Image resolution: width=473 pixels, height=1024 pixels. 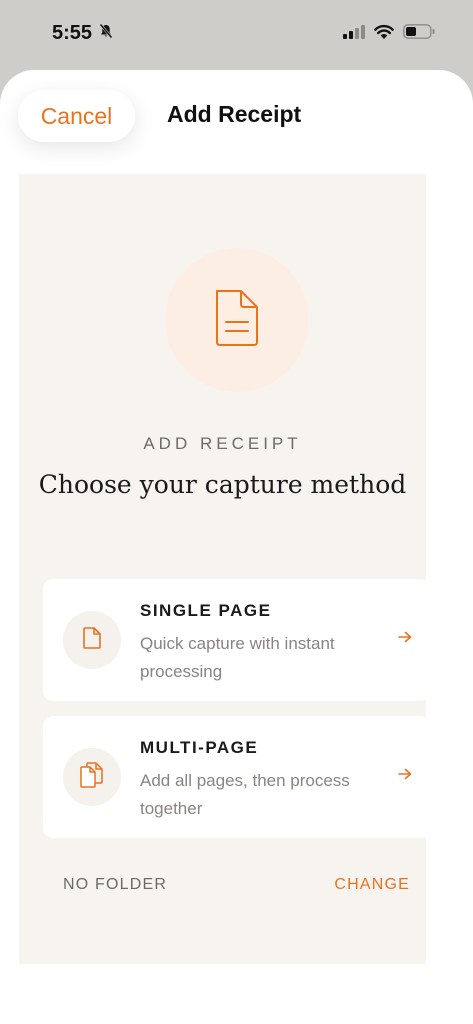 What do you see at coordinates (236, 35) in the screenshot?
I see `status-bar: 5:55` at bounding box center [236, 35].